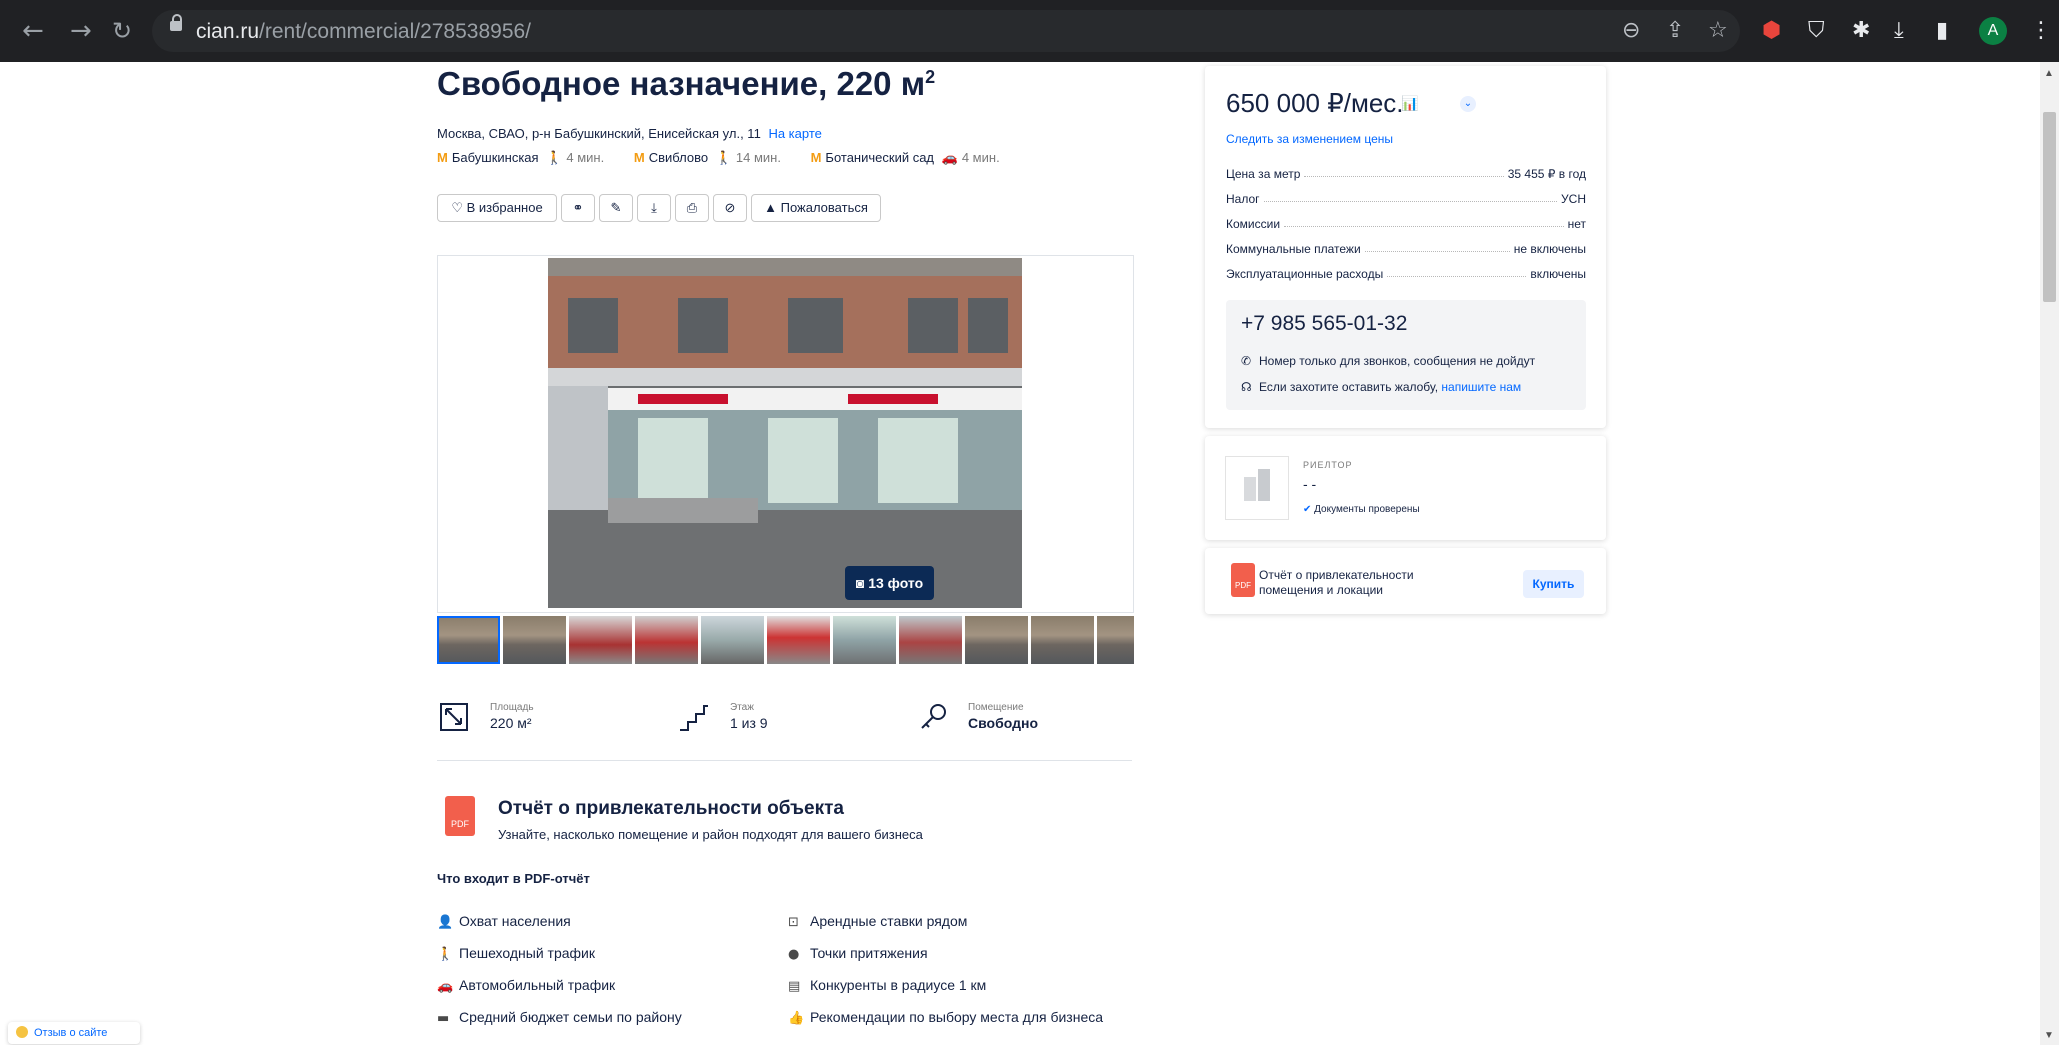 This screenshot has height=1045, width=2059. Describe the element at coordinates (946, 31) in the screenshot. I see `address-bar: cian.ru/rent/commercial/278538956/ ⊖ ⇪ ☆` at that location.